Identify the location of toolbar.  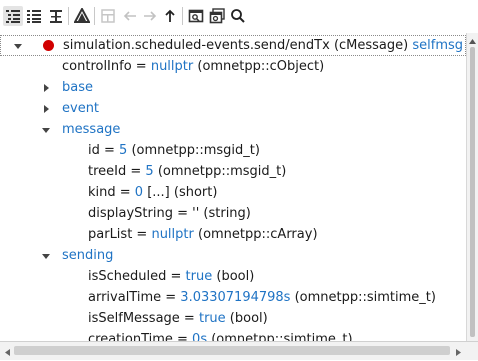
(239, 16).